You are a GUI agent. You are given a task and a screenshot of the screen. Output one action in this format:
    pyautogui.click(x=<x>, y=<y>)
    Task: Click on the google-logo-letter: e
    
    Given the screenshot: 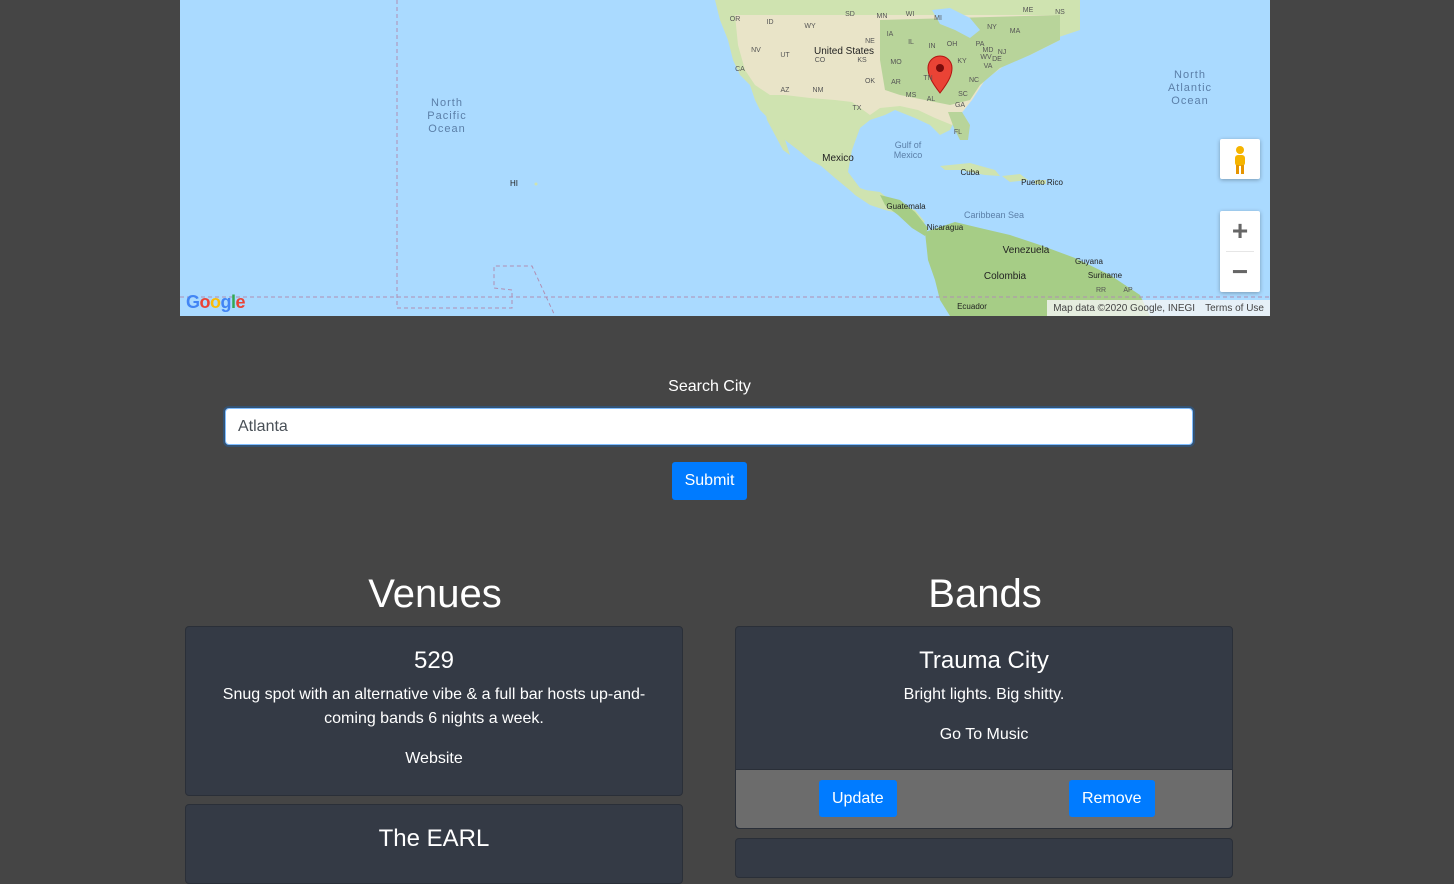 What is the action you would take?
    pyautogui.click(x=240, y=302)
    